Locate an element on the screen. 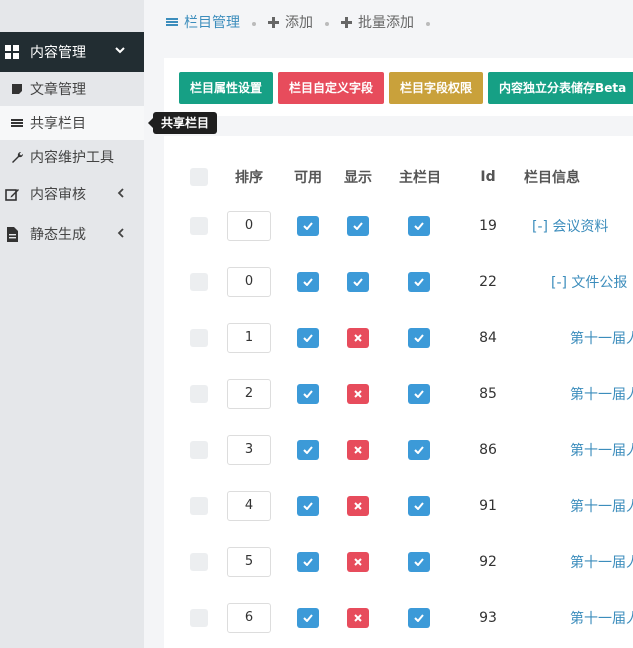  column-info-link: [-] 文件公报 is located at coordinates (589, 282).